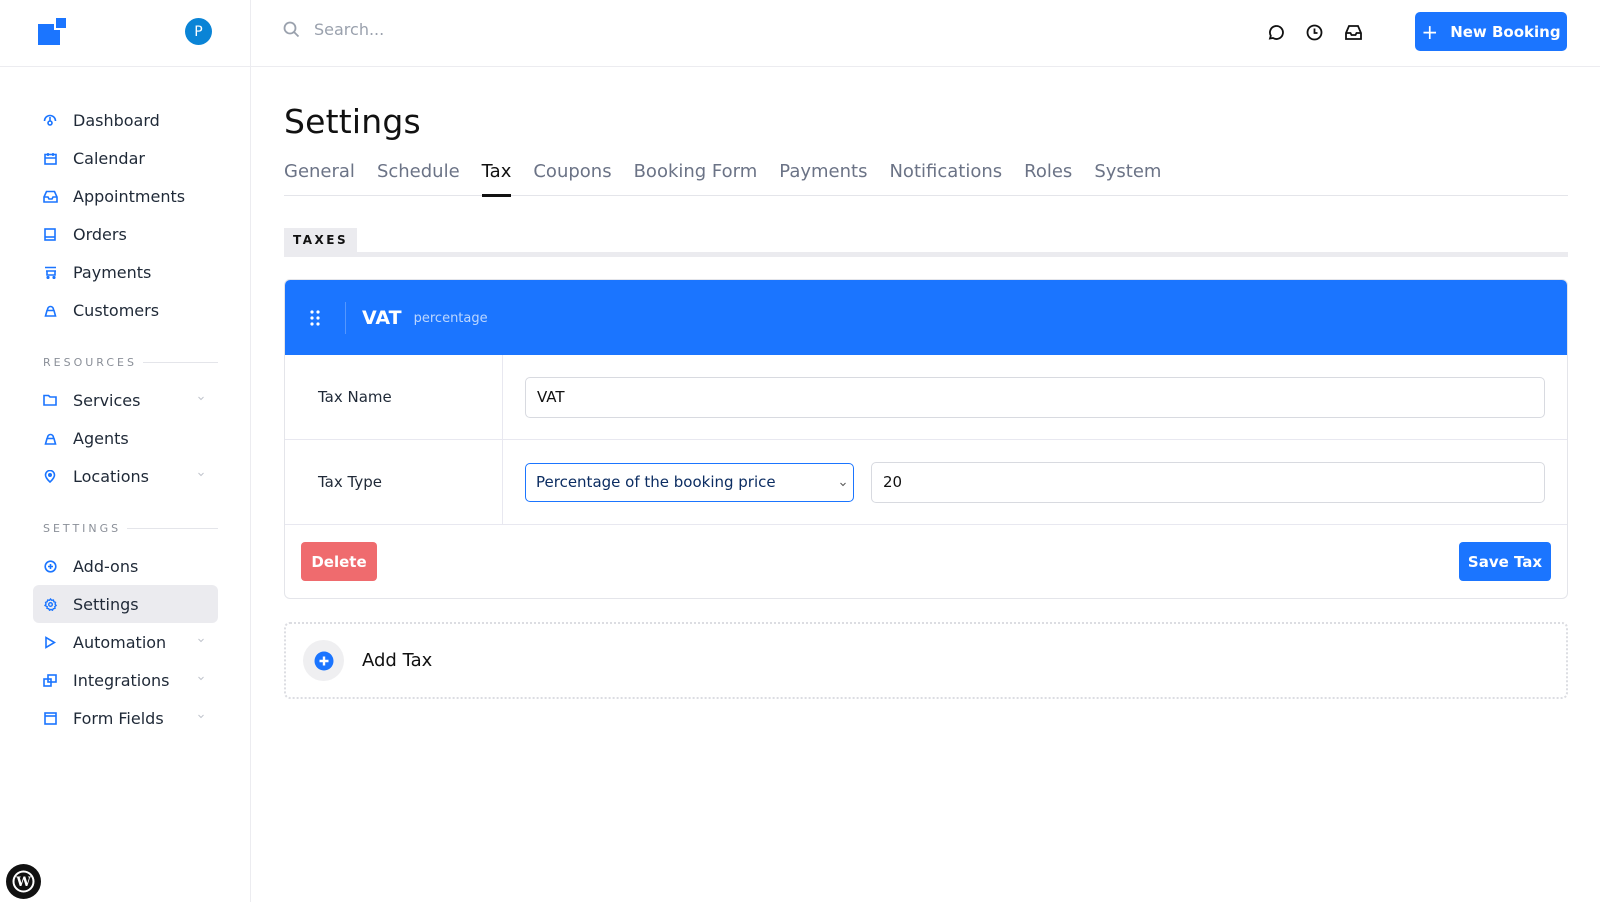  What do you see at coordinates (120, 642) in the screenshot?
I see `sidebar-item-label: Automation` at bounding box center [120, 642].